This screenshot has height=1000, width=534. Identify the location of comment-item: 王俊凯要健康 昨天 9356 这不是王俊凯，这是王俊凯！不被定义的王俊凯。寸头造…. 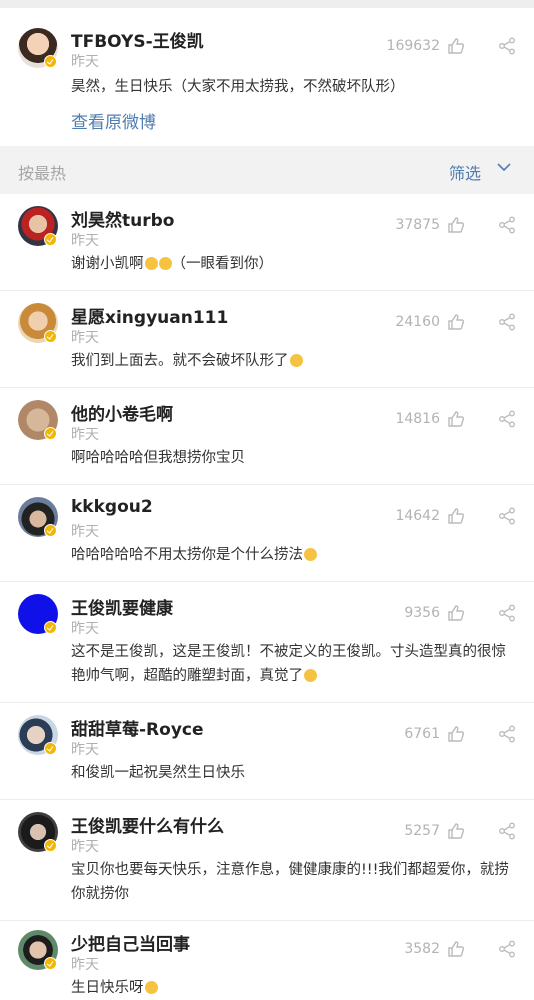
(267, 642).